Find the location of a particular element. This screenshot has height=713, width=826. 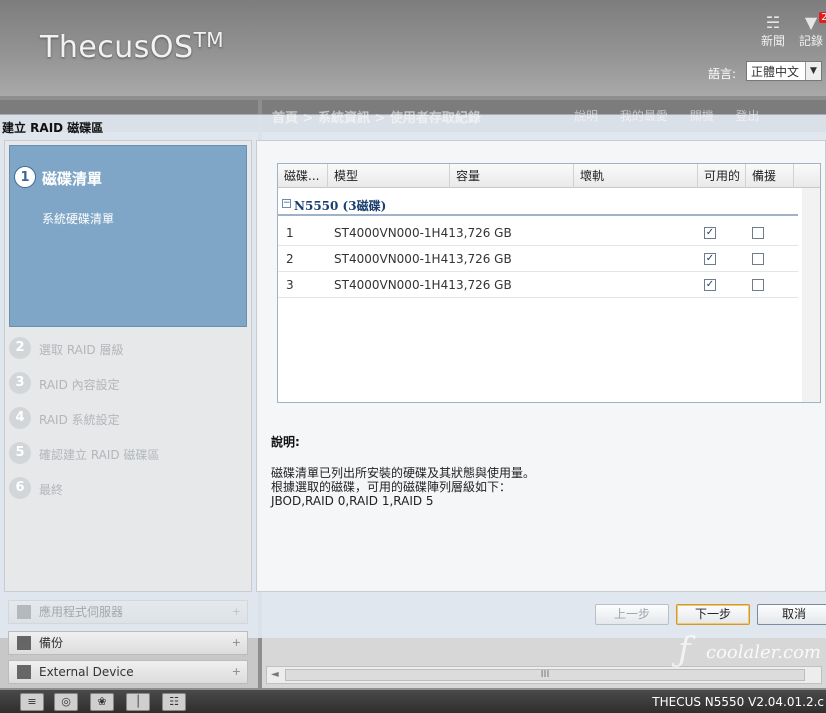

table-scrollbar is located at coordinates (811, 295).